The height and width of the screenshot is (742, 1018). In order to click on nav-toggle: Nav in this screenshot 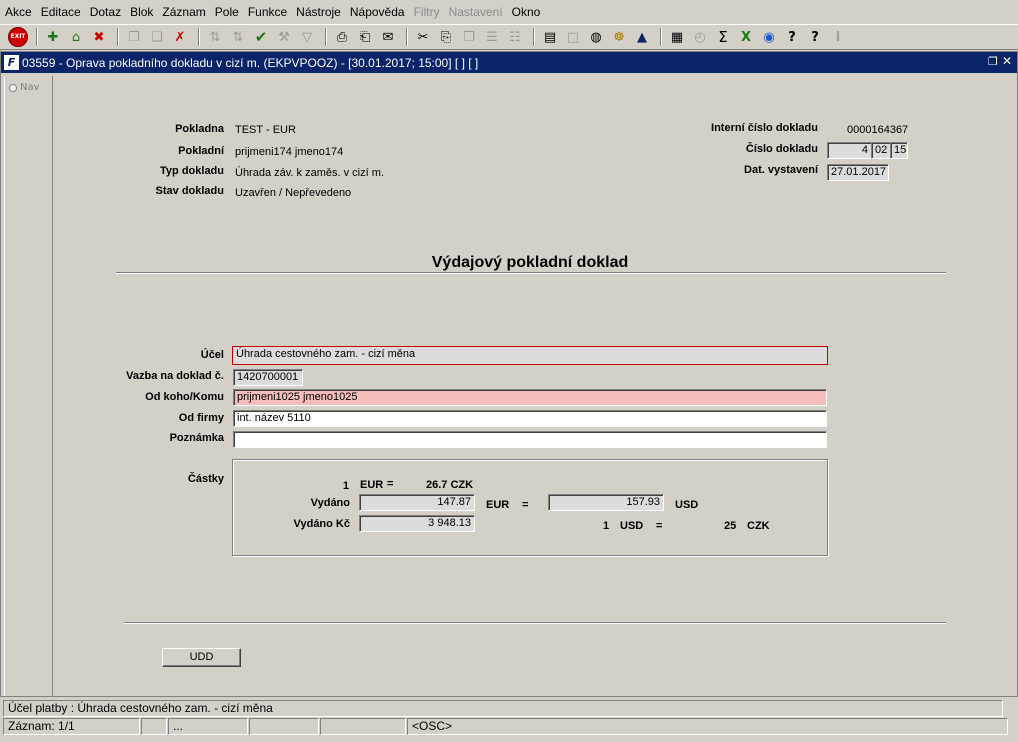, I will do `click(24, 87)`.